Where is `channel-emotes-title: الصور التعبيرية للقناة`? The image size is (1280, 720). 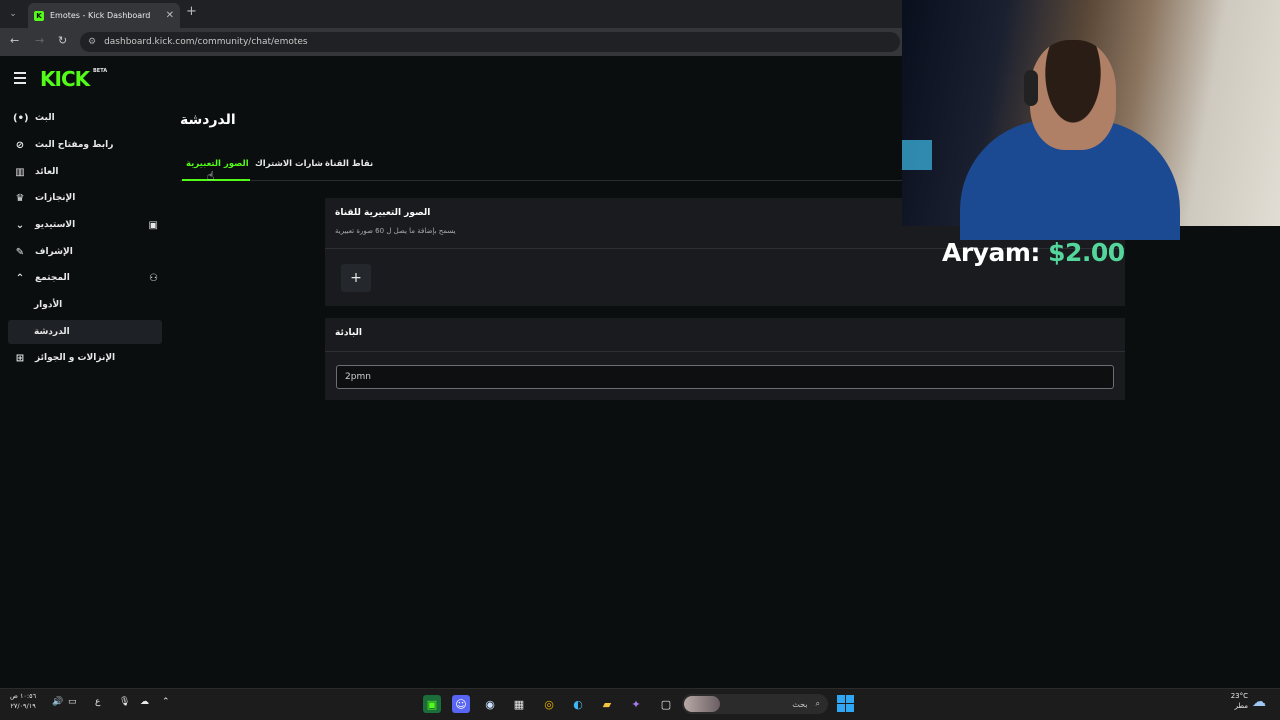 channel-emotes-title: الصور التعبيرية للقناة is located at coordinates (383, 213).